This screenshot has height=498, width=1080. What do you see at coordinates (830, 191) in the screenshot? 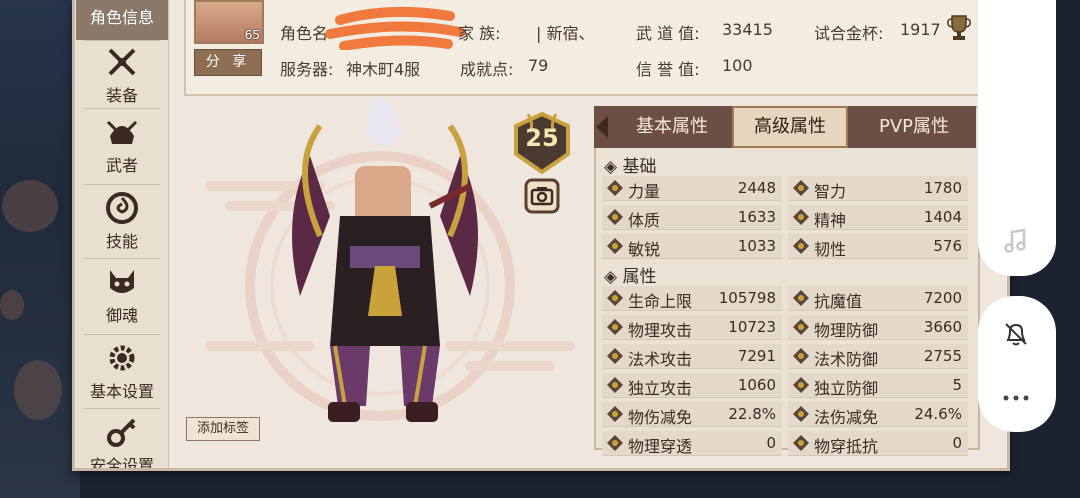
I see `attribute-label: 智力` at bounding box center [830, 191].